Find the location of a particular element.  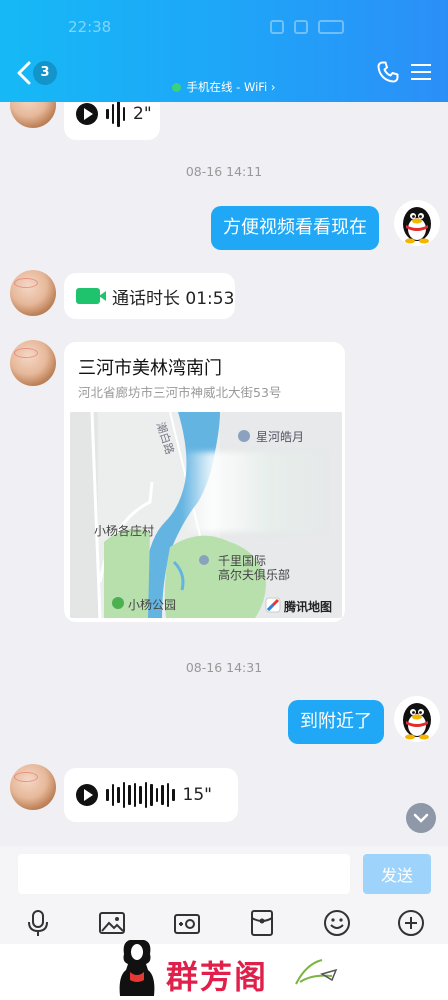

phone-icon is located at coordinates (388, 72).